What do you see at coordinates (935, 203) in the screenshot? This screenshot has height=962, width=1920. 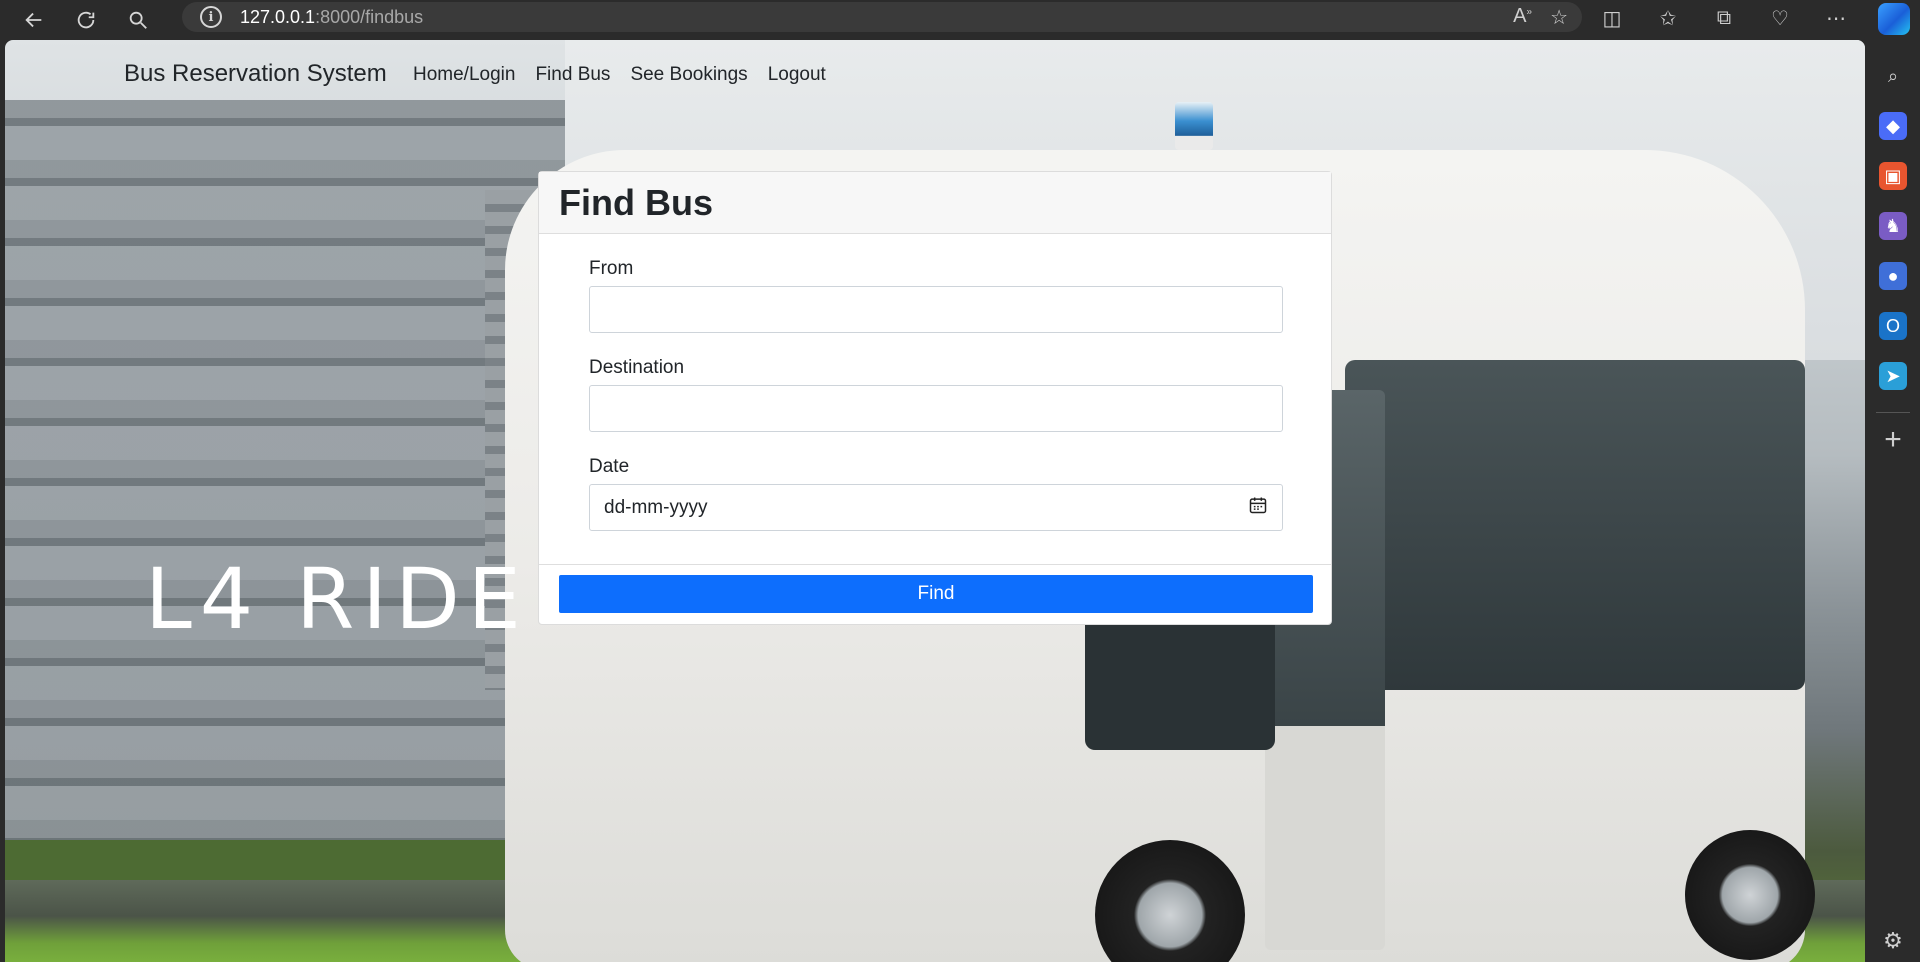 I see `card-header: Find Bus` at bounding box center [935, 203].